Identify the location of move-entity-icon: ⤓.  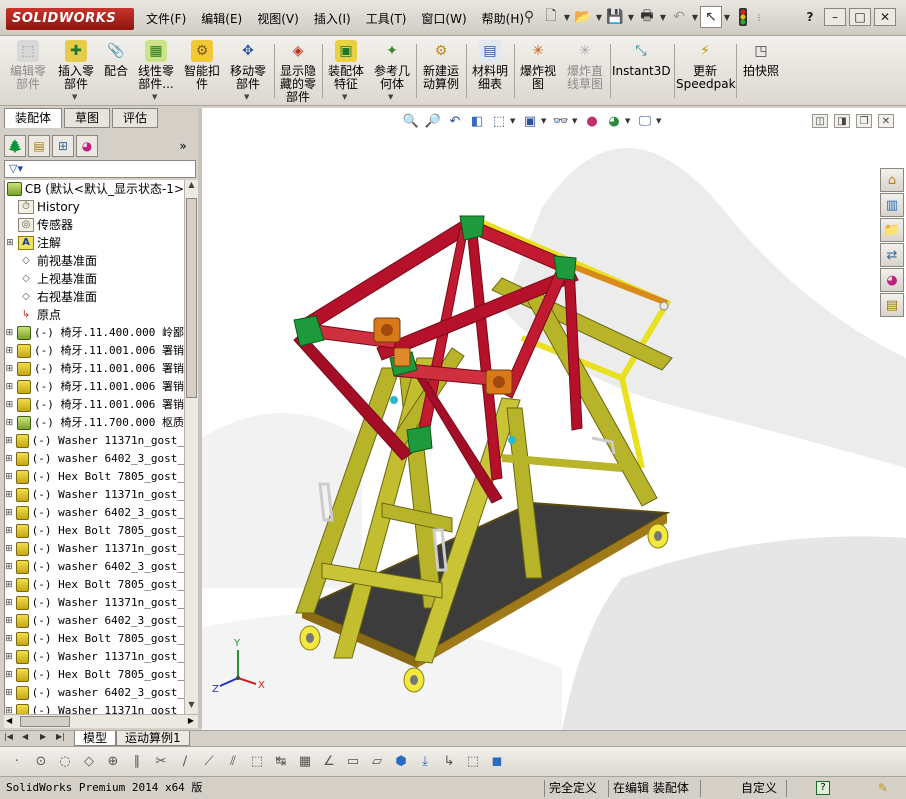
(425, 762).